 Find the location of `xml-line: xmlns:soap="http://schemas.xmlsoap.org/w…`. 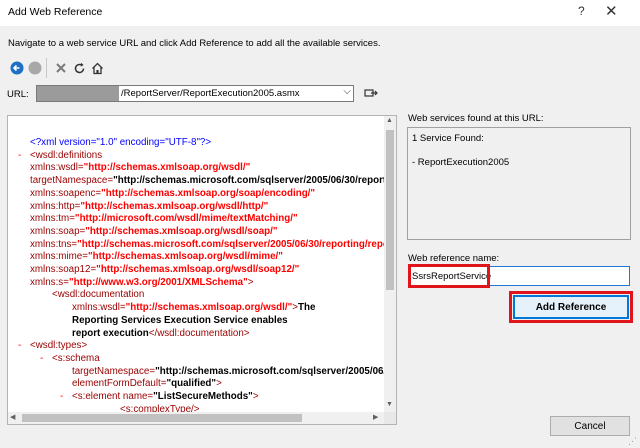

xml-line: xmlns:soap="http://schemas.xmlsoap.org/w… is located at coordinates (154, 232).